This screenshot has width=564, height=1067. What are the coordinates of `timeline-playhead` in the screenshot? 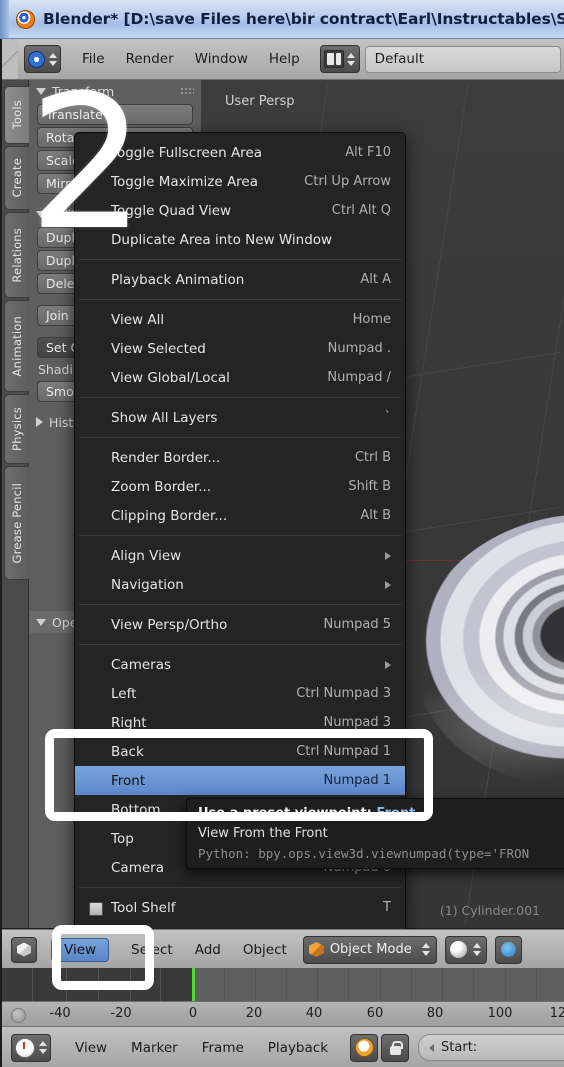 It's located at (193, 984).